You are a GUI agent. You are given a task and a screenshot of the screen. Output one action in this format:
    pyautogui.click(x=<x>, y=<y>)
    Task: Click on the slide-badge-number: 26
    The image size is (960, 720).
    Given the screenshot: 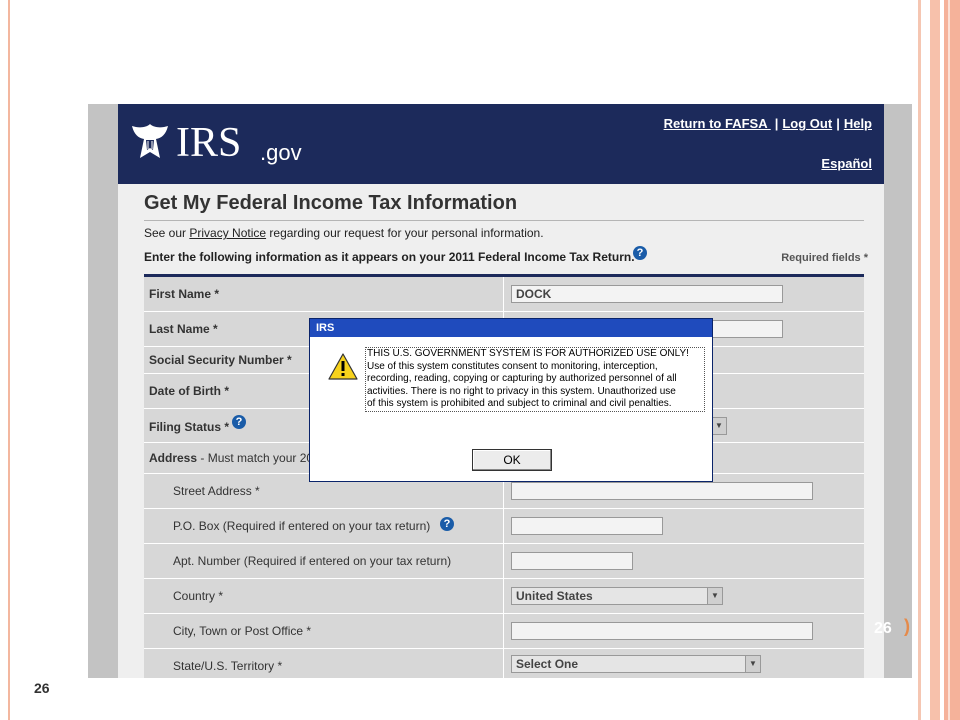 What is the action you would take?
    pyautogui.click(x=883, y=628)
    